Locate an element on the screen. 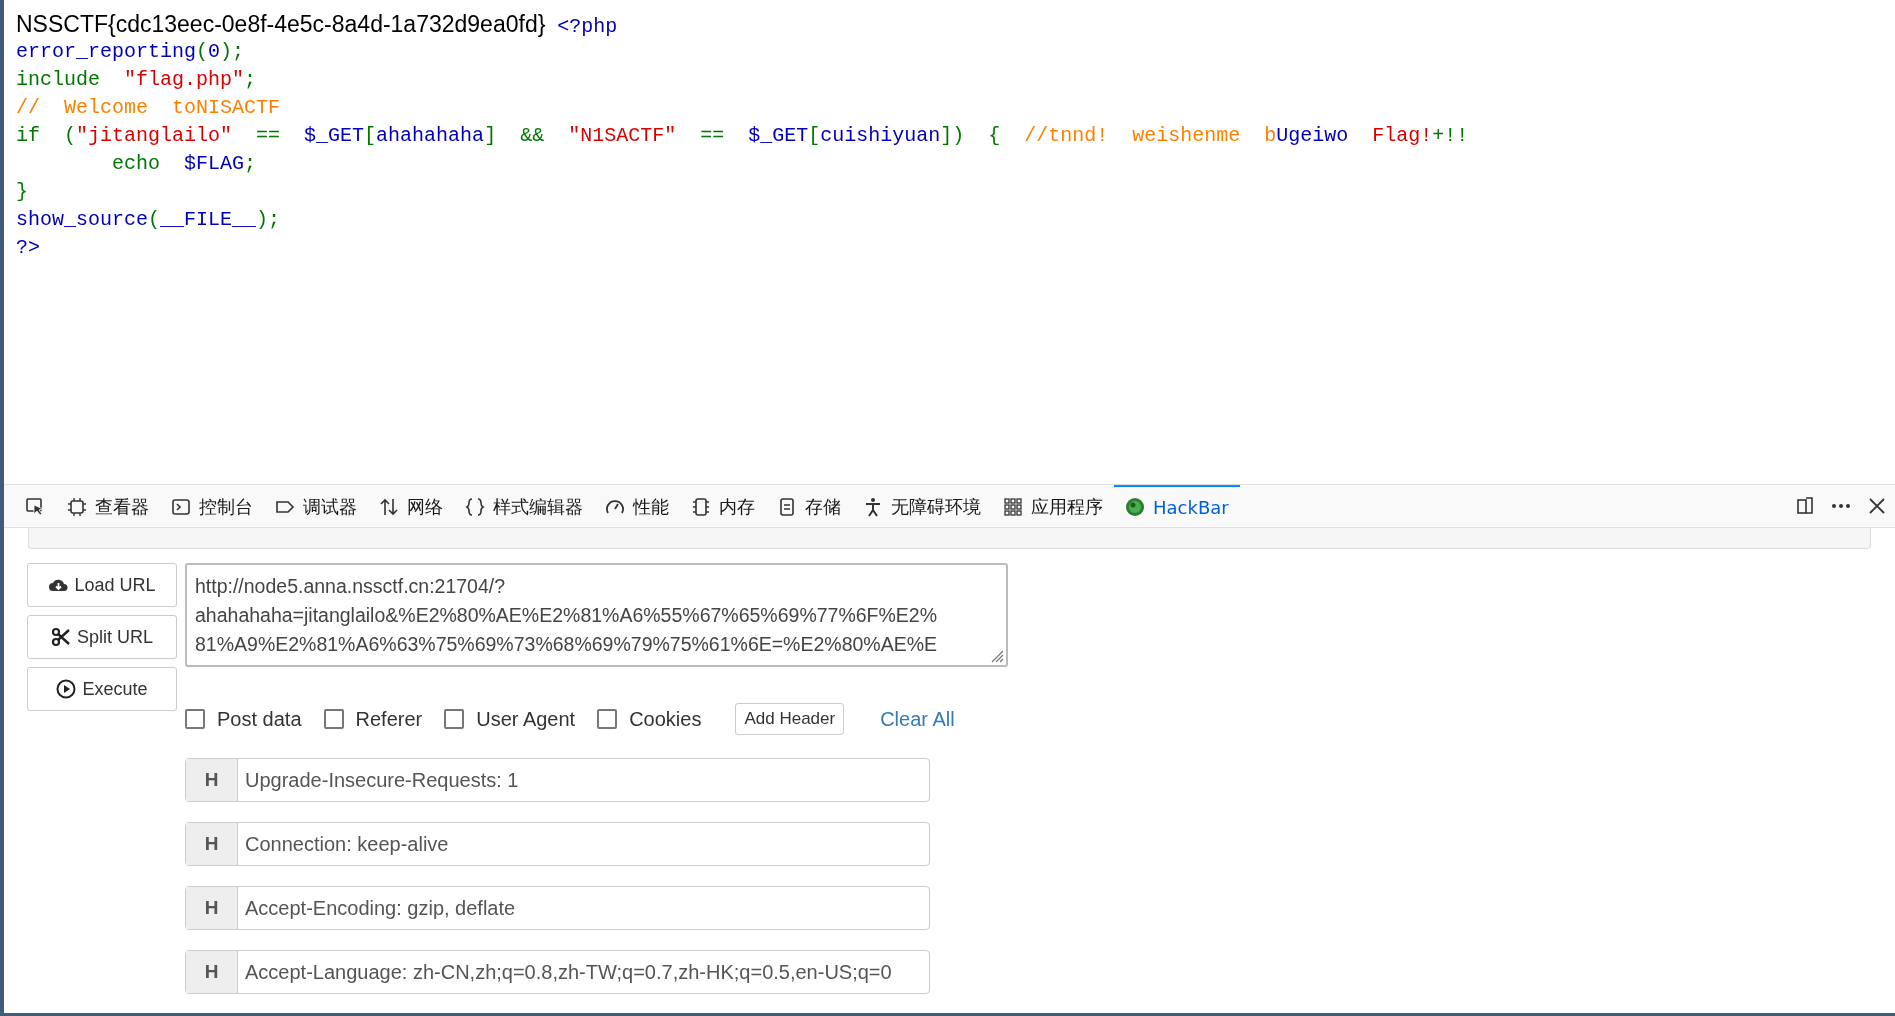  grid-icon is located at coordinates (1013, 507).